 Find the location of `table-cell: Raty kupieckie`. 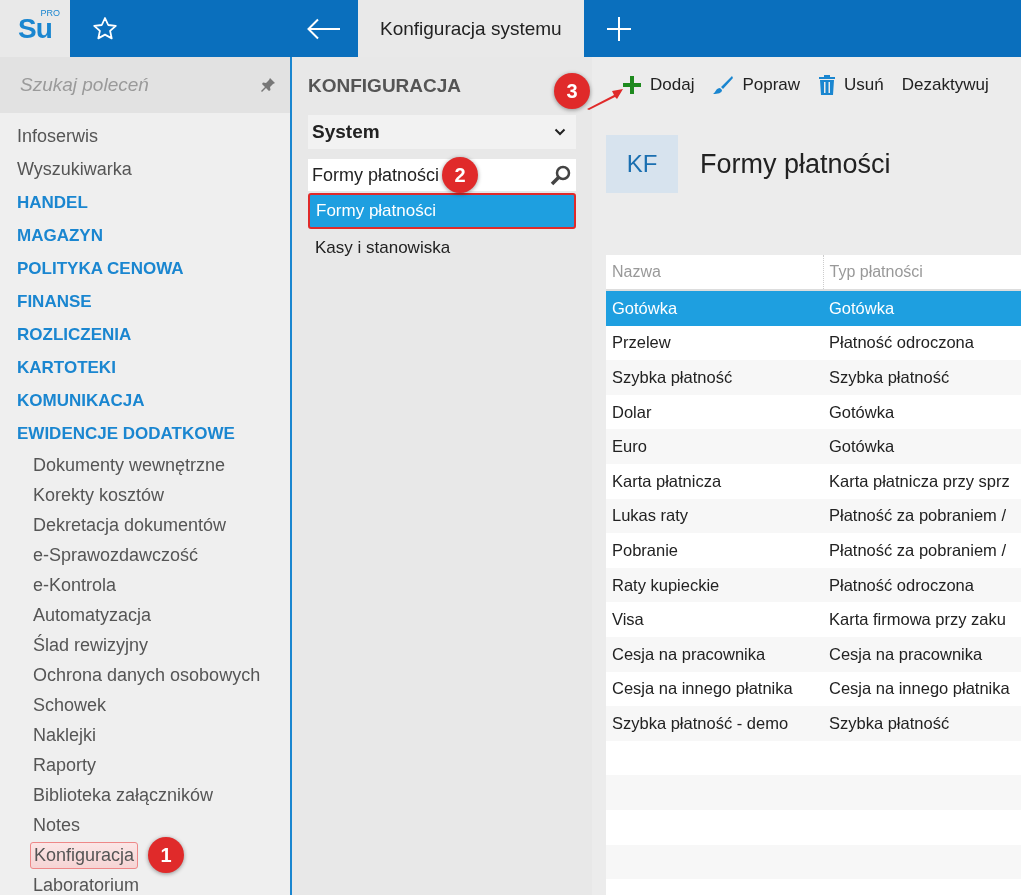

table-cell: Raty kupieckie is located at coordinates (714, 585).